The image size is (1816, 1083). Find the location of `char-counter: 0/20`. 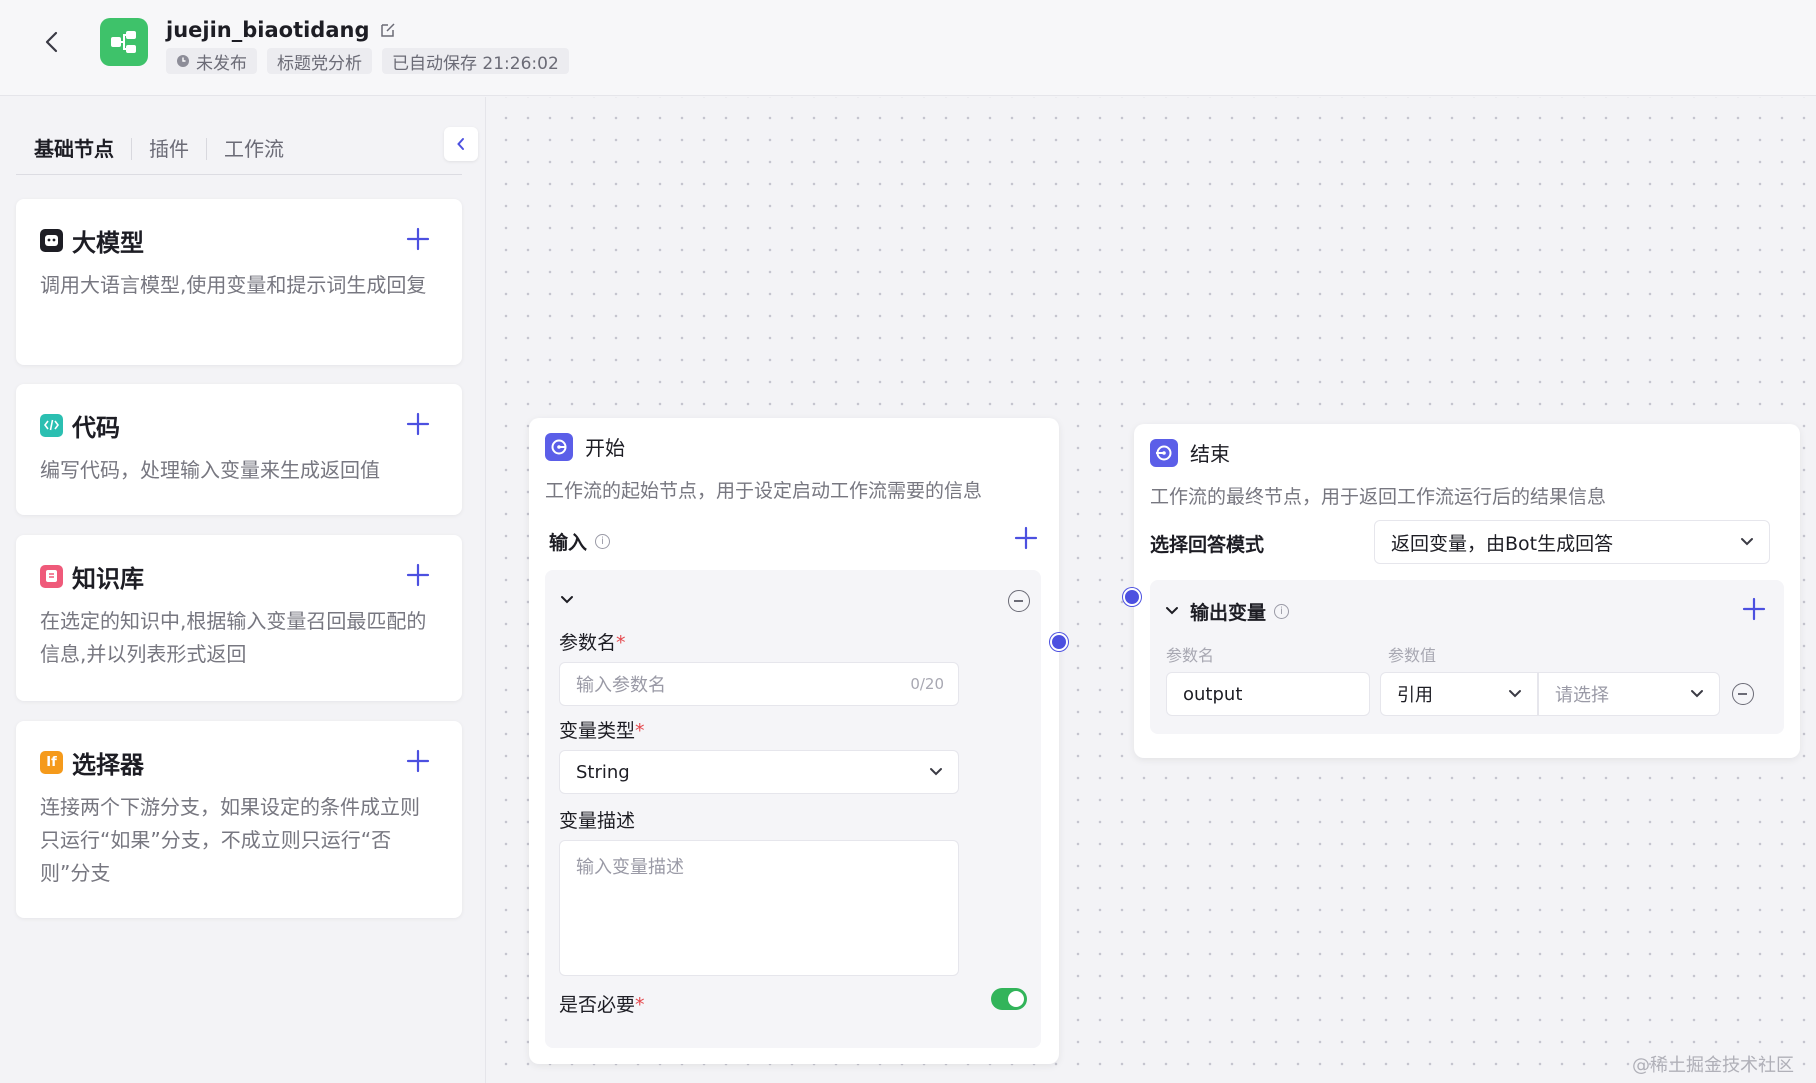

char-counter: 0/20 is located at coordinates (927, 684).